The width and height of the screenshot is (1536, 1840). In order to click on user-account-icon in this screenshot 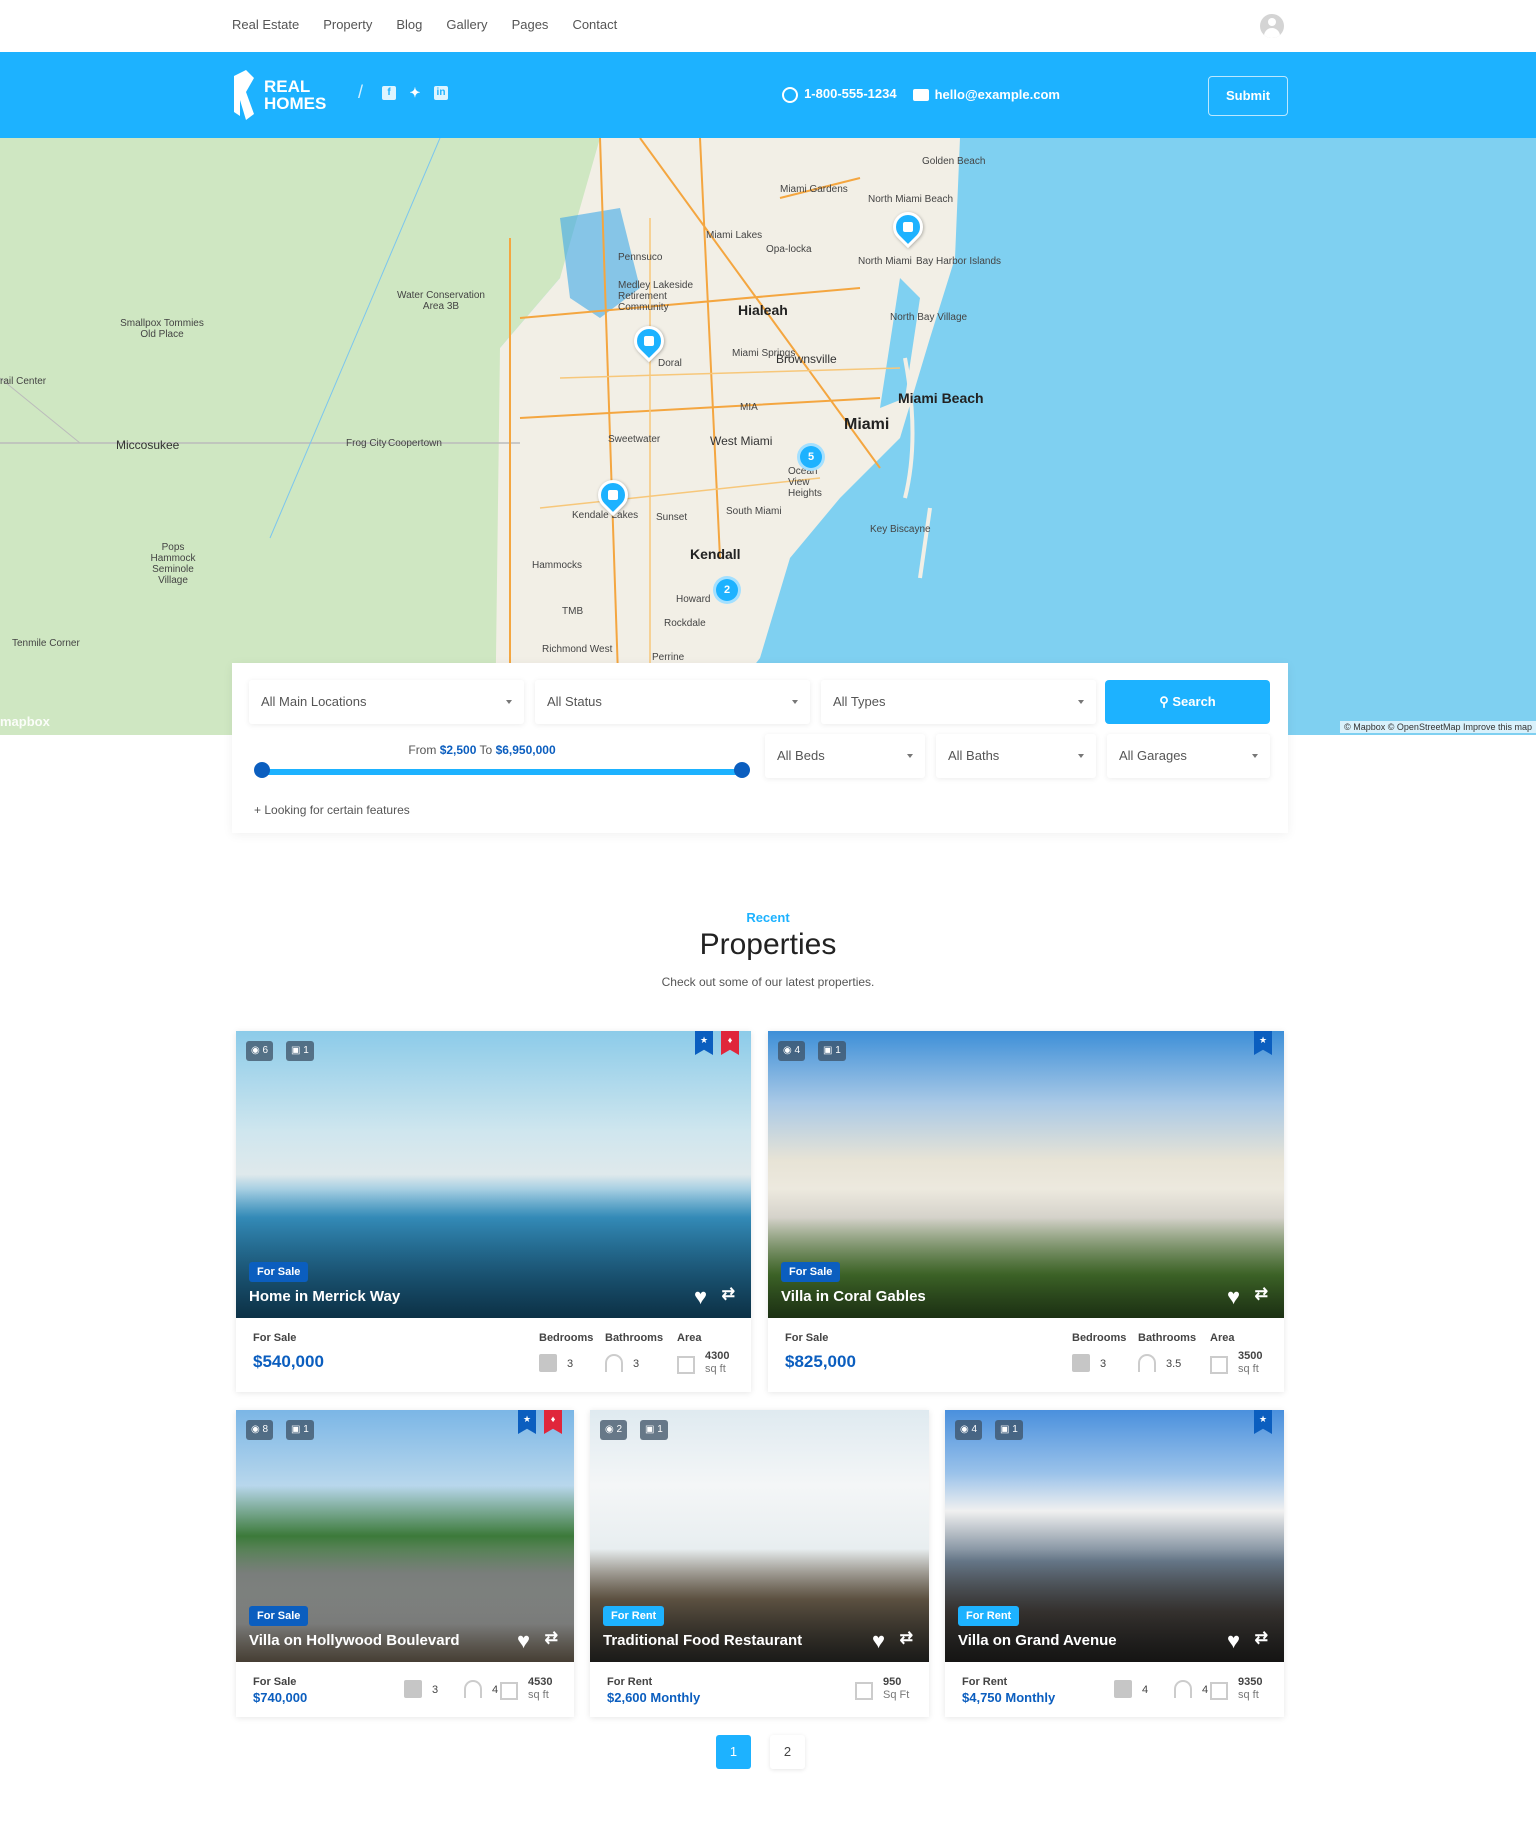, I will do `click(1272, 26)`.